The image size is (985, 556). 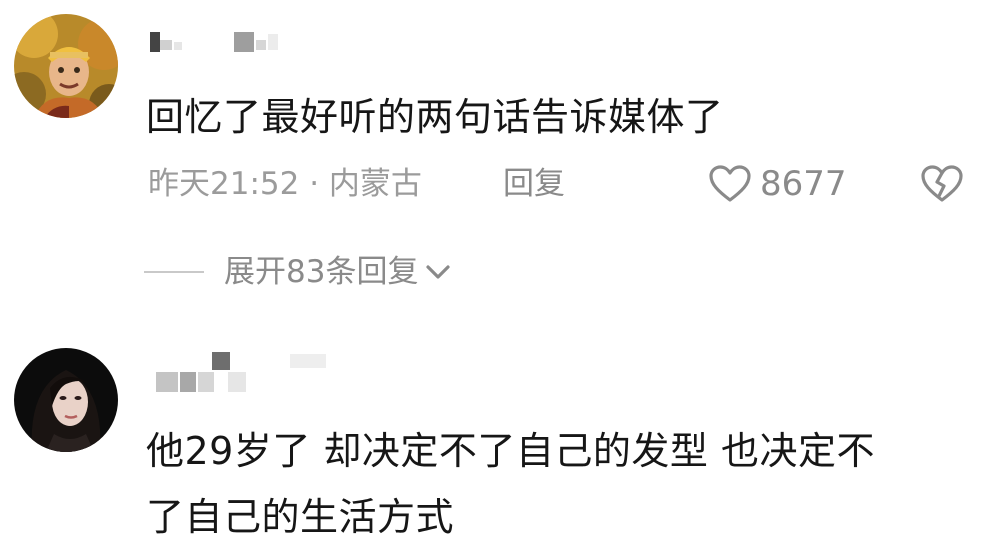 I want to click on broken-heart-icon, so click(x=942, y=183).